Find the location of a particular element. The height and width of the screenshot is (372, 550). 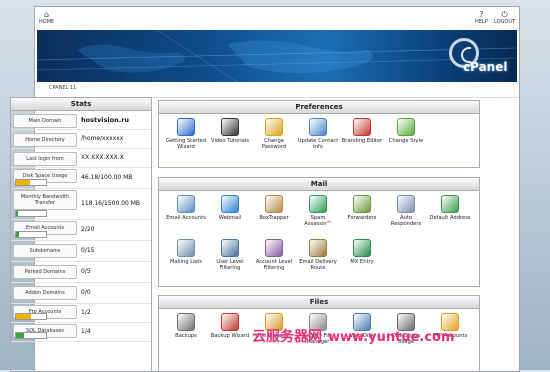

stats-row: Ftp Accounts 1/2 is located at coordinates (81, 313).